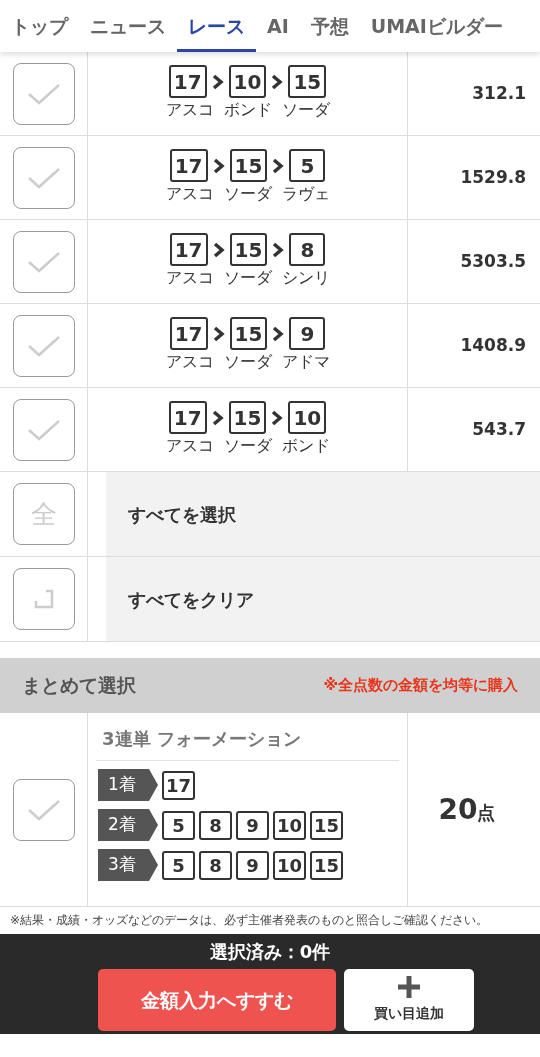 The width and height of the screenshot is (540, 1057). I want to click on odds-value: 543.7, so click(499, 429).